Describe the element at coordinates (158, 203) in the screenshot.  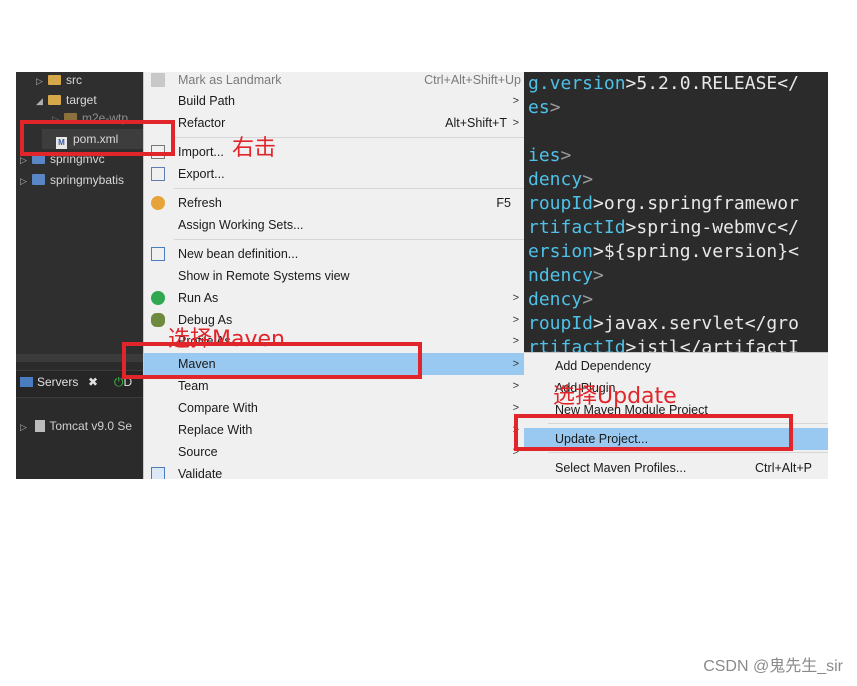
I see `refresh-icon` at that location.